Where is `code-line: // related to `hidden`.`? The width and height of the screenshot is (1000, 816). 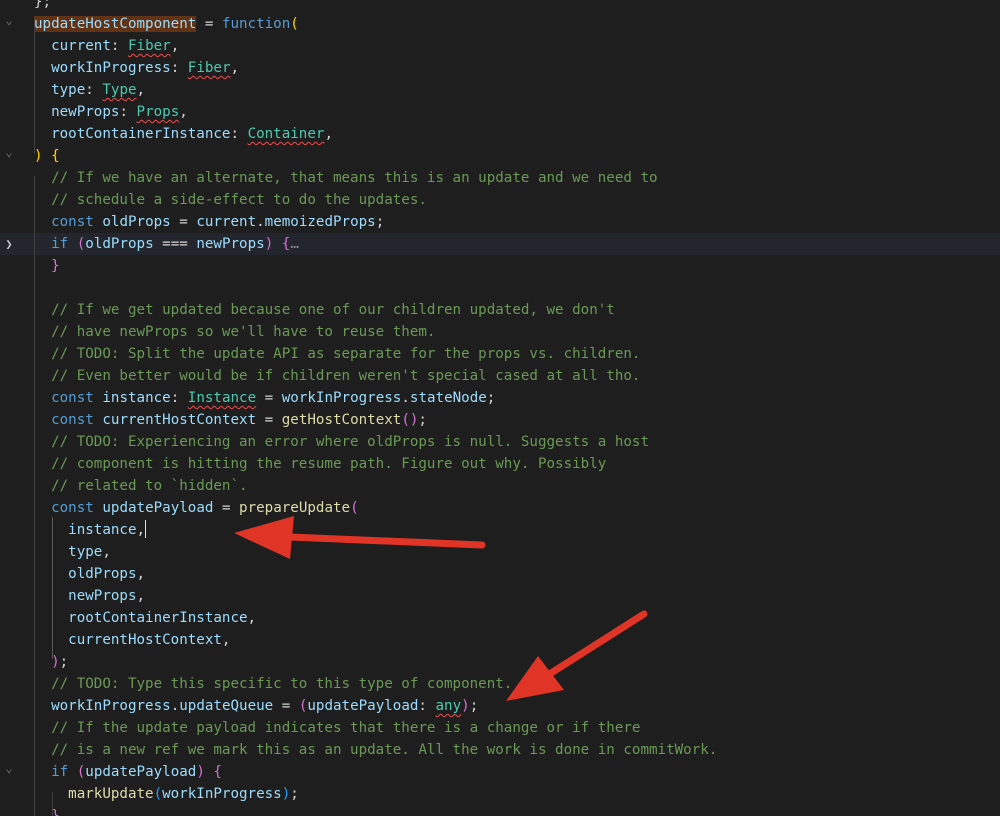 code-line: // related to `hidden`. is located at coordinates (500, 486).